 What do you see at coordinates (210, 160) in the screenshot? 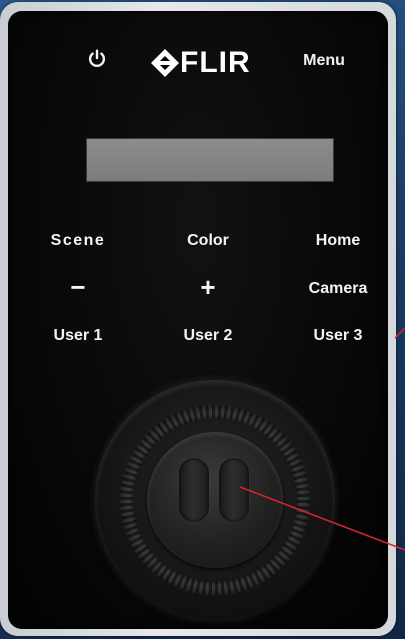
I see `lcd-display` at bounding box center [210, 160].